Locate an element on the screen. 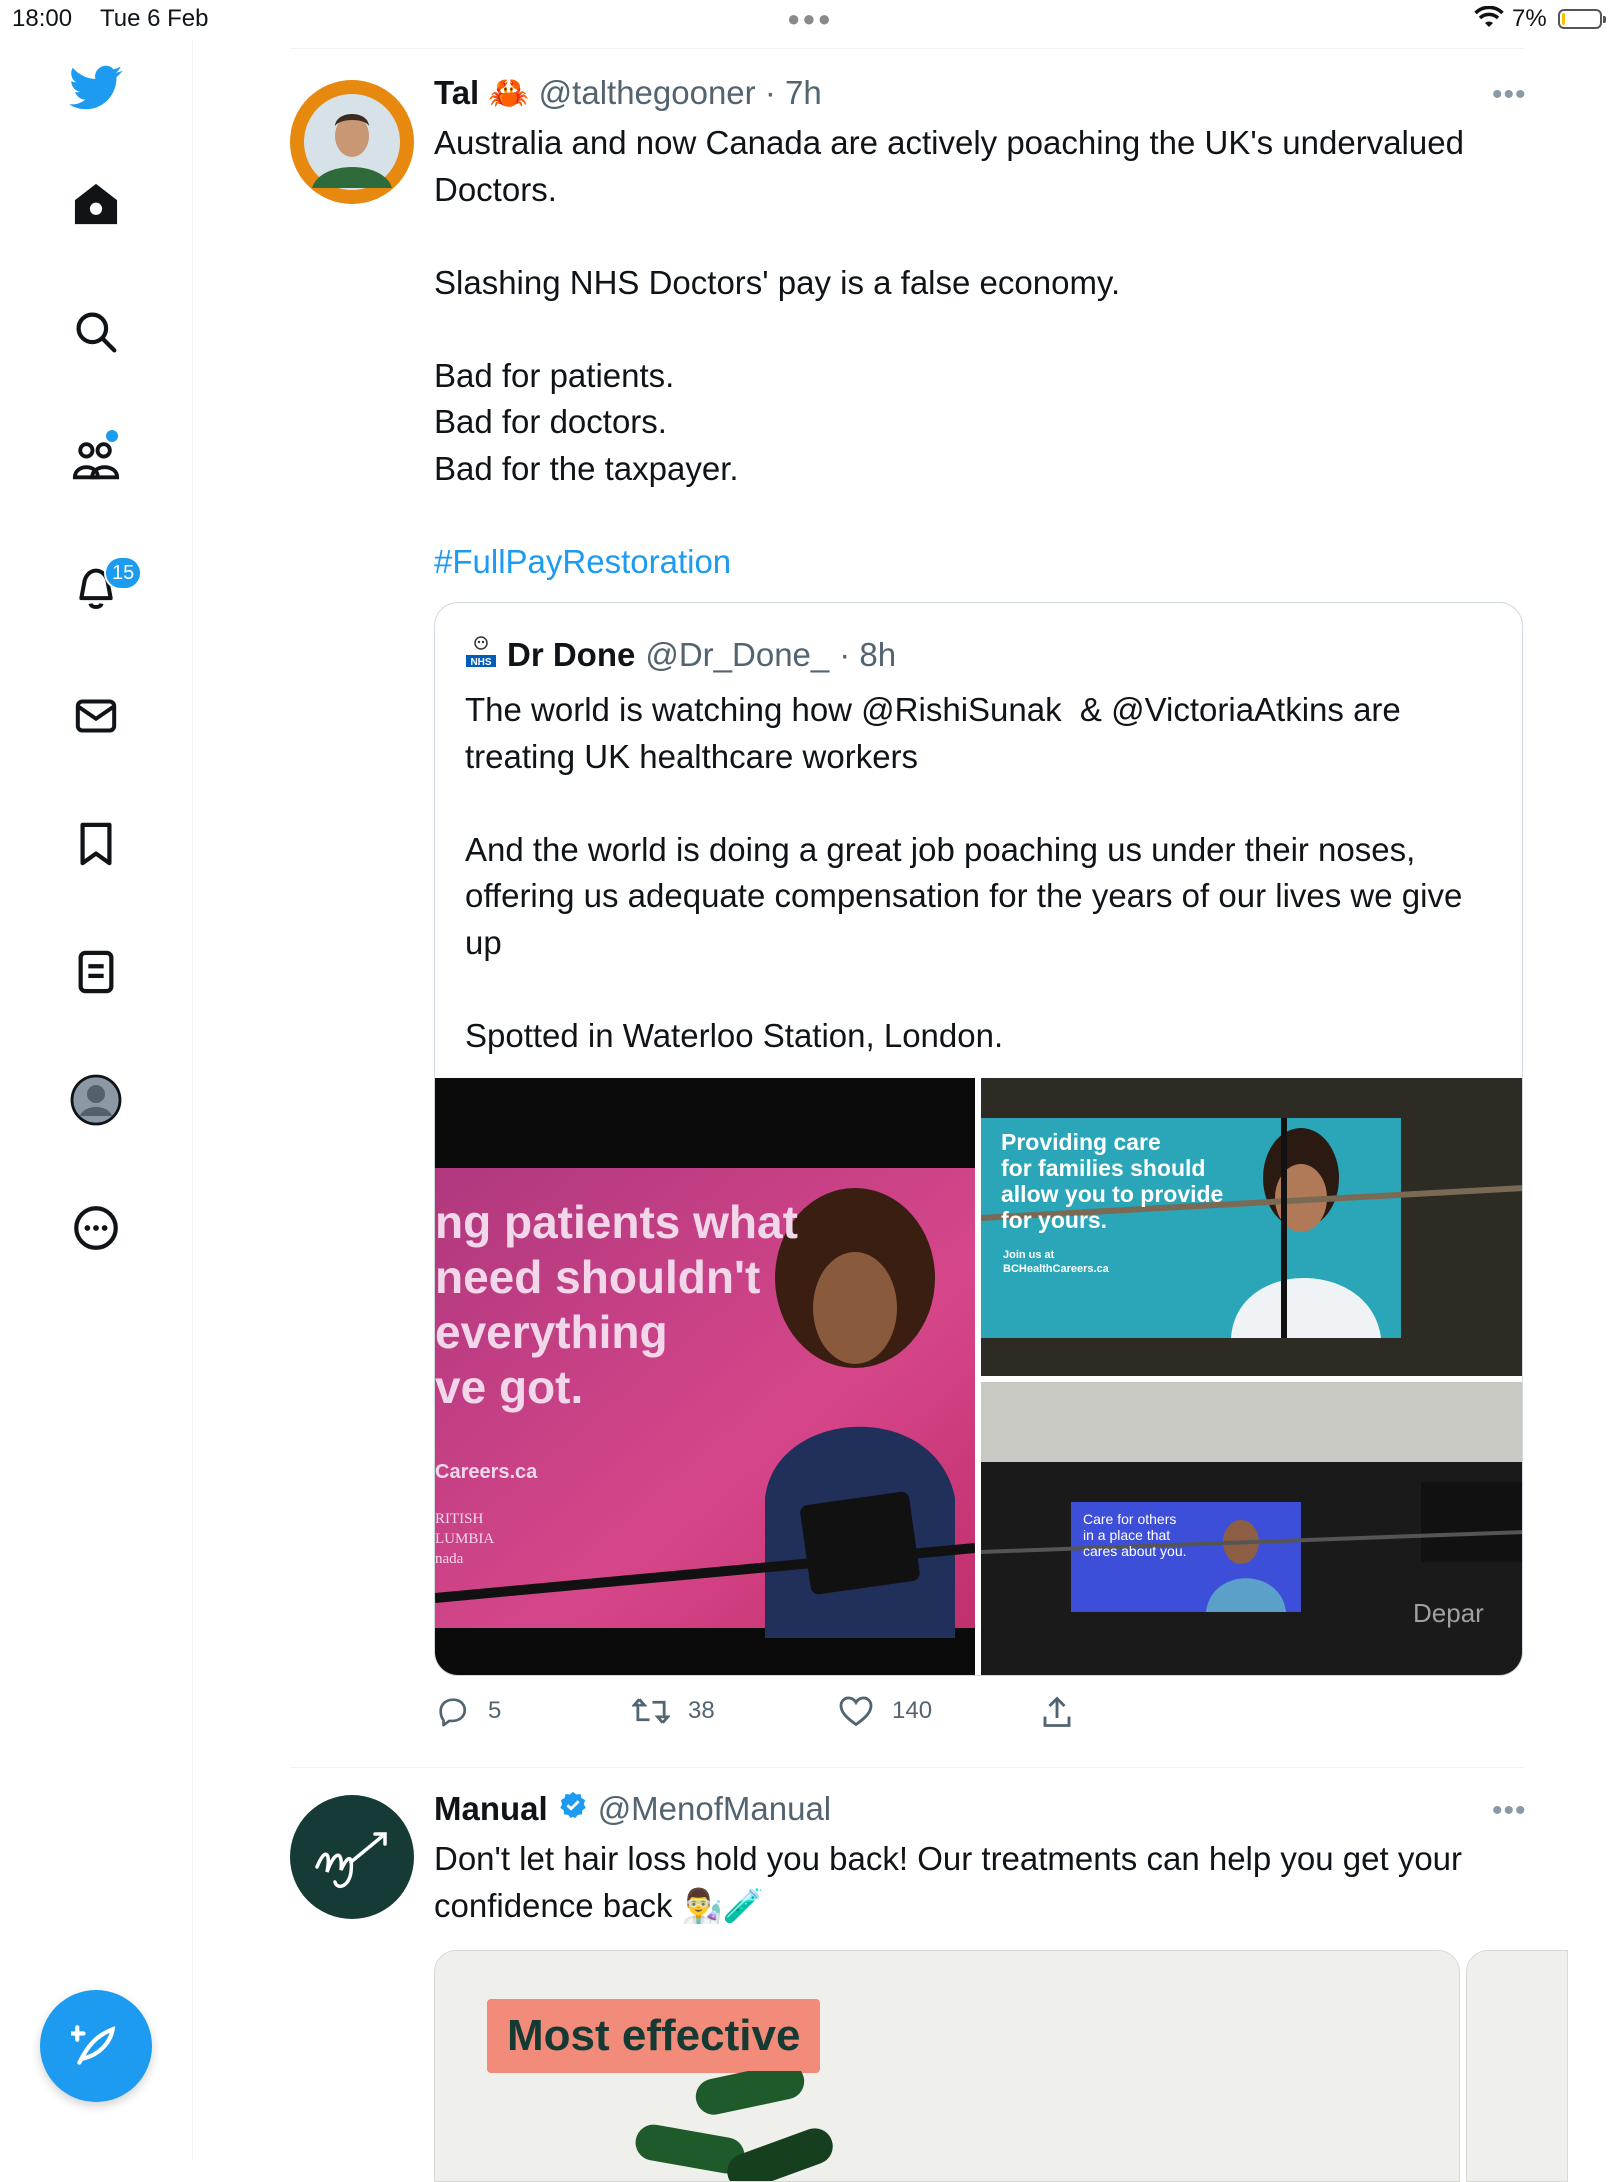 This screenshot has width=1620, height=2182. compose-button is located at coordinates (96, 2046).